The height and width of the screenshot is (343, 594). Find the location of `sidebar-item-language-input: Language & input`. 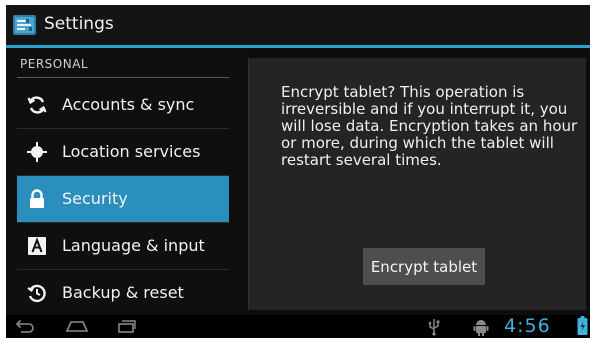

sidebar-item-language-input: Language & input is located at coordinates (123, 246).